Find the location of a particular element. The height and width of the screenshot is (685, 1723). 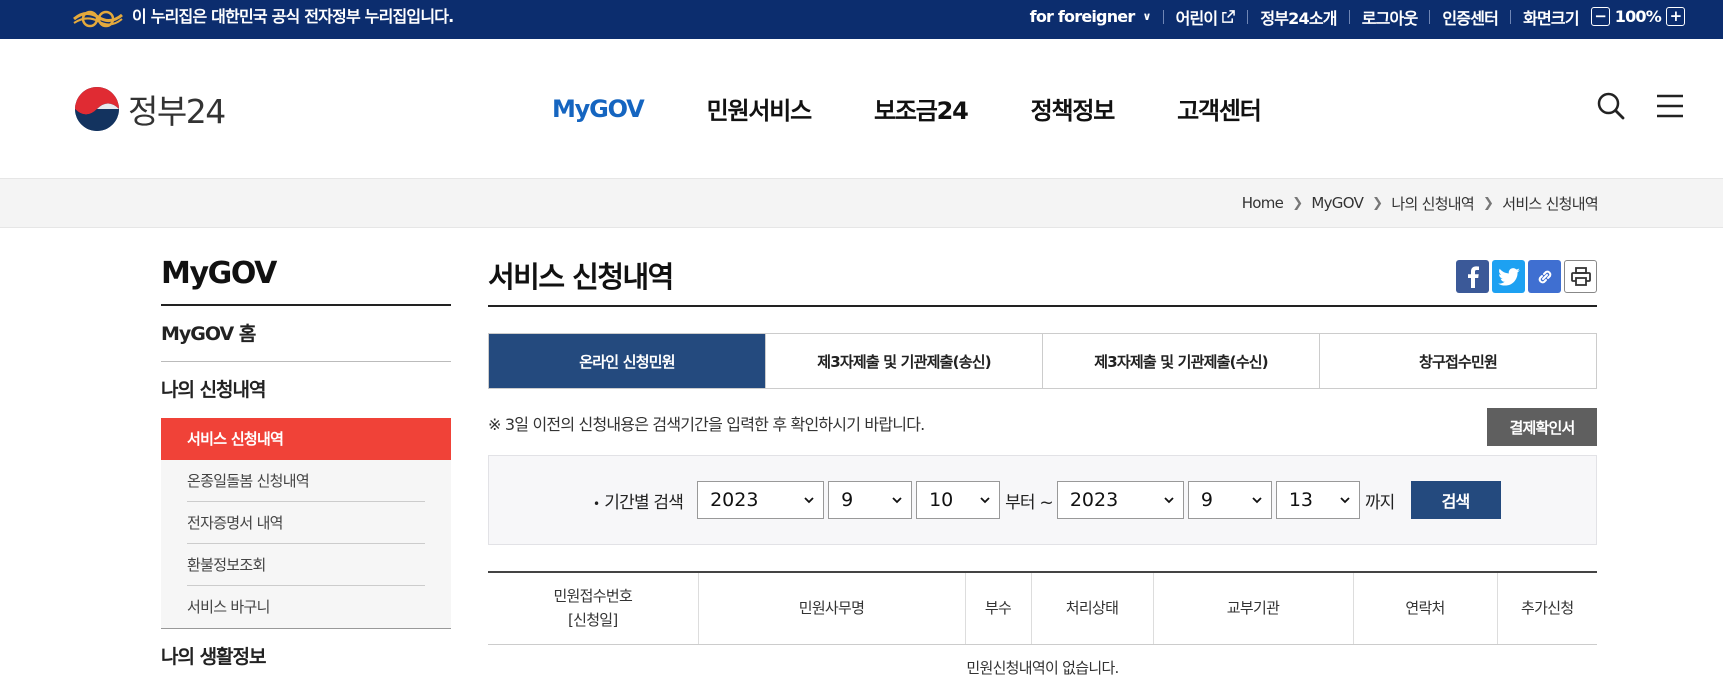

print-button is located at coordinates (1580, 276).